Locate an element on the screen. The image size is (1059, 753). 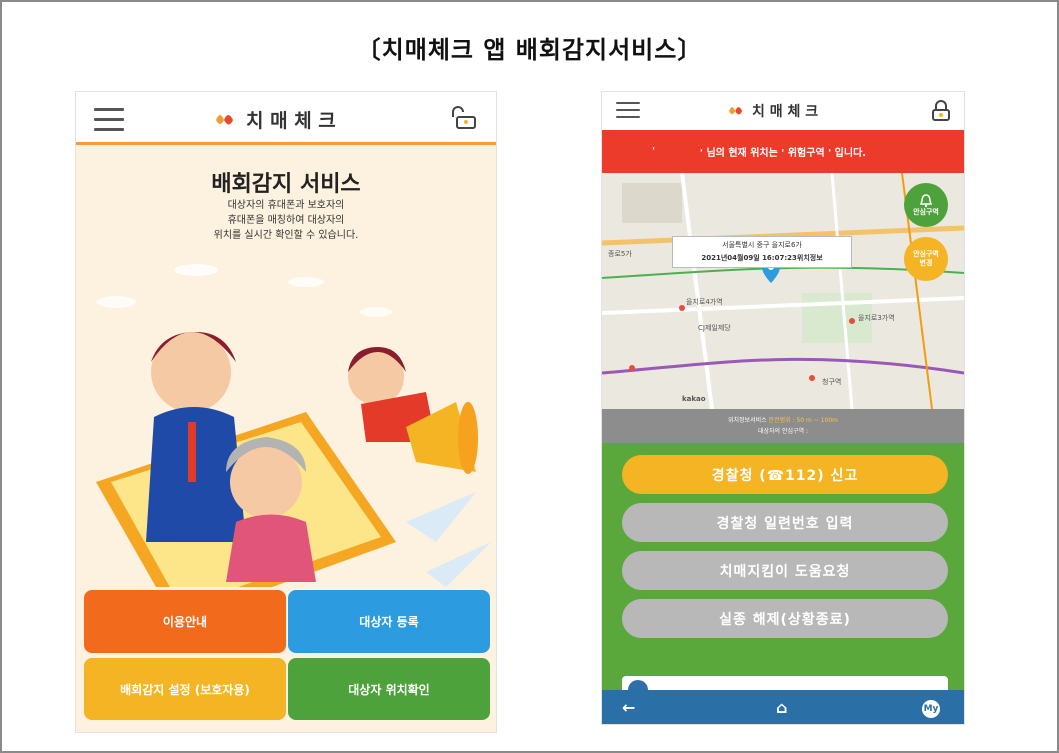
bell-icon is located at coordinates (926, 200).